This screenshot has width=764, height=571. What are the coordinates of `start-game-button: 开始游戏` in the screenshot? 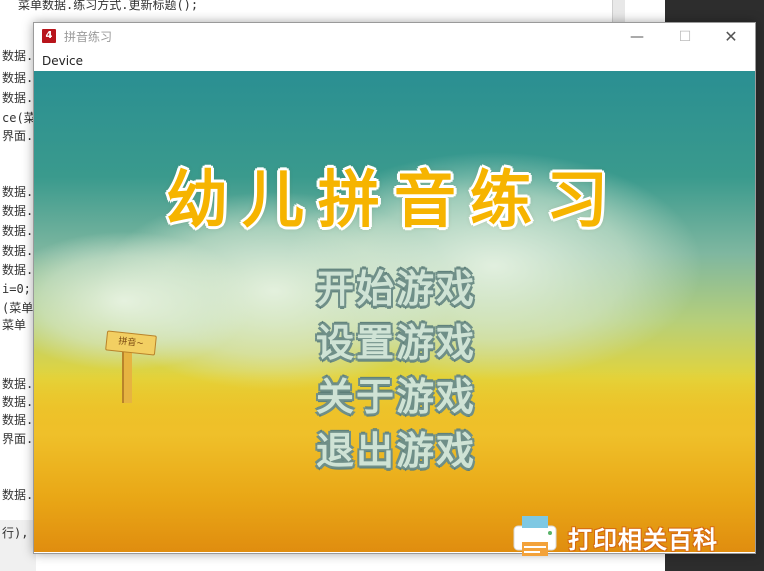 It's located at (396, 289).